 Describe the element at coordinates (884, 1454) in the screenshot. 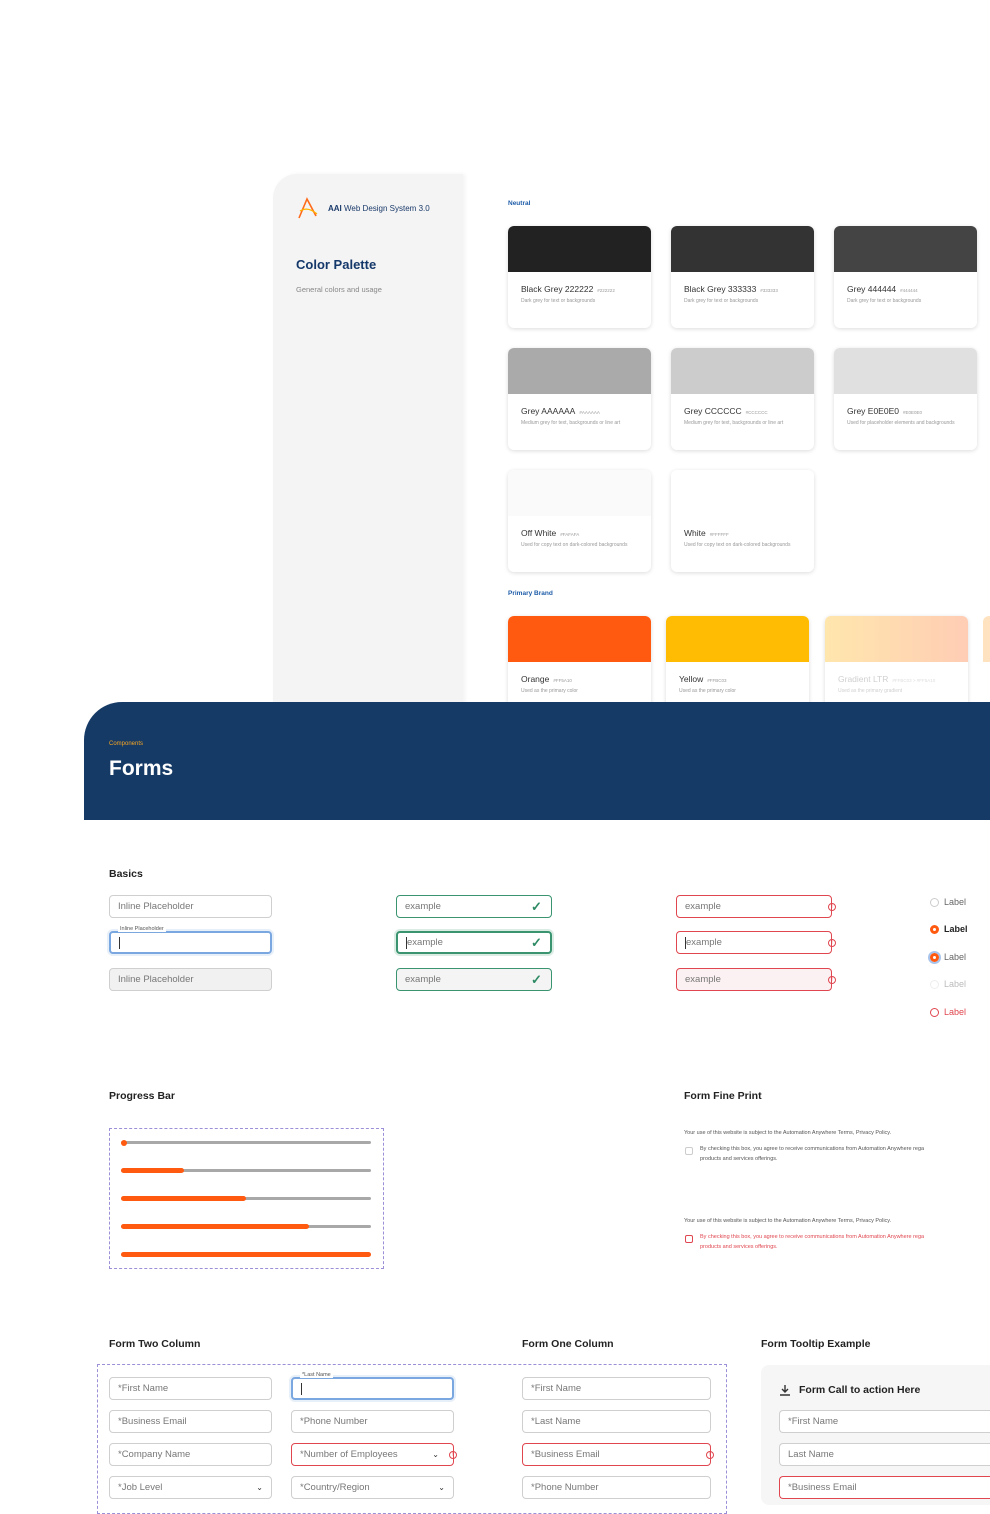

I see `last-name-input: Last Name` at that location.